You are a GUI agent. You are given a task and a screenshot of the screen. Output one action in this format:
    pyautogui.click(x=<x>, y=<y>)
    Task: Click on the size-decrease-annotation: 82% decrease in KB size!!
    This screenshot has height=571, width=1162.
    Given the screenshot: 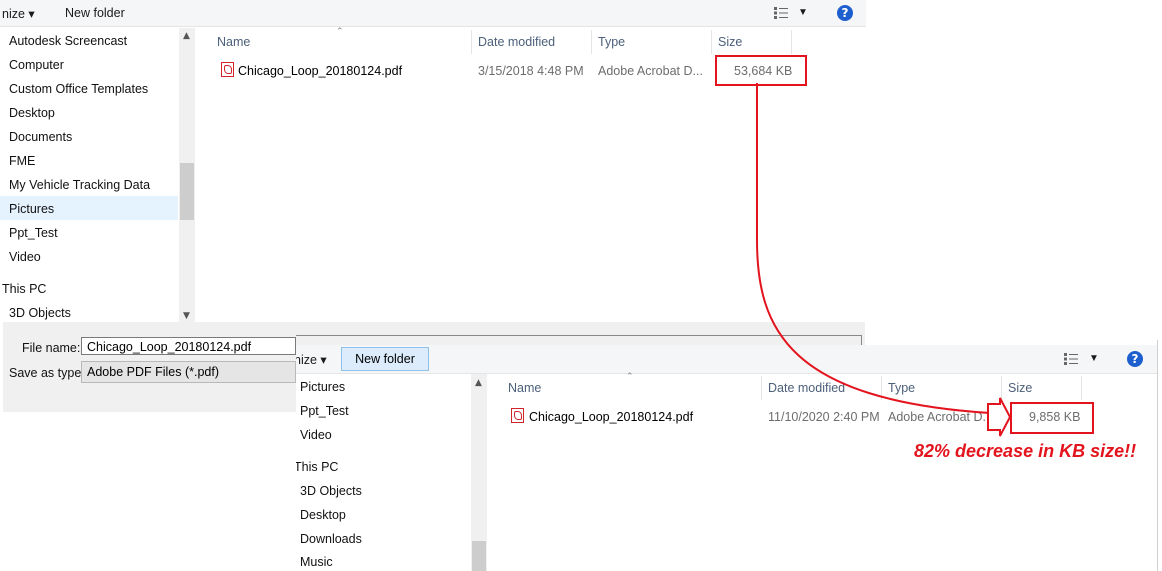 What is the action you would take?
    pyautogui.click(x=1025, y=451)
    